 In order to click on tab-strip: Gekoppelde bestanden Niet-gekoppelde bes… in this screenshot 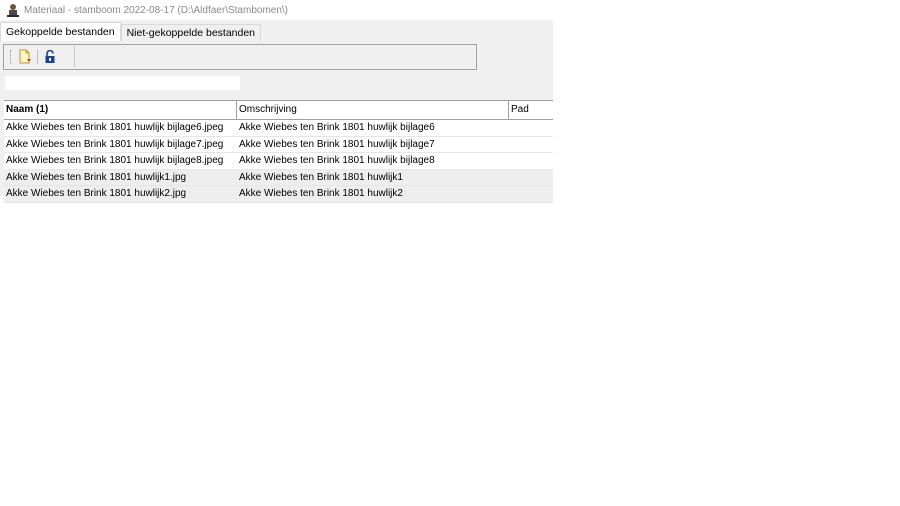, I will do `click(131, 31)`.